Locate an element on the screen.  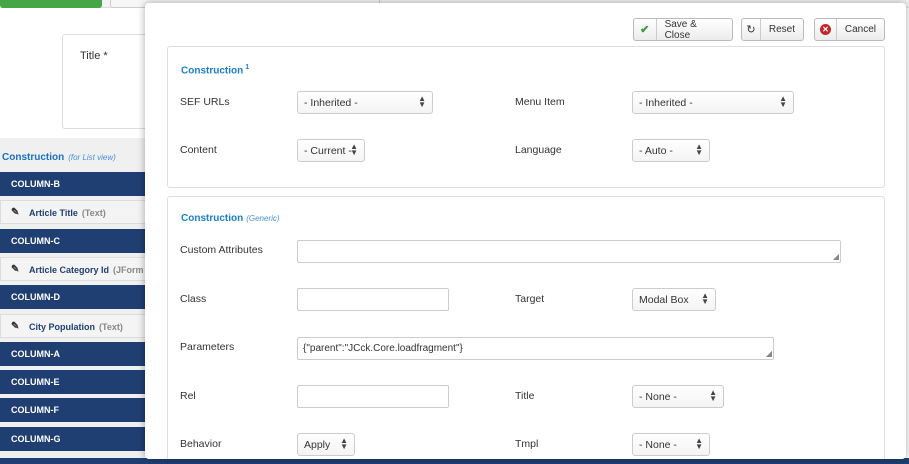
field-row-label: City Population is located at coordinates (62, 327).